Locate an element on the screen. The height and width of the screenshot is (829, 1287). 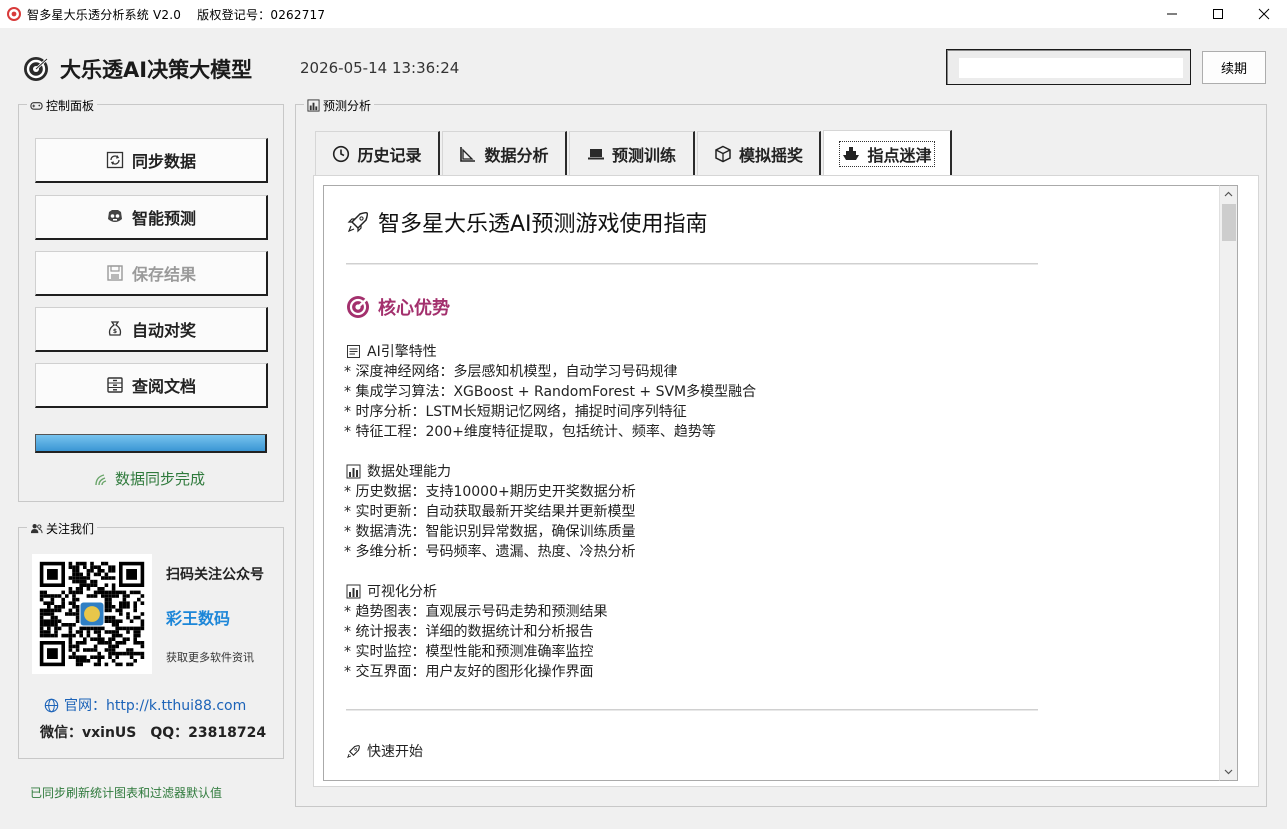
list-item: * 统计报表：详细的数据统计和分析报告 is located at coordinates (469, 632).